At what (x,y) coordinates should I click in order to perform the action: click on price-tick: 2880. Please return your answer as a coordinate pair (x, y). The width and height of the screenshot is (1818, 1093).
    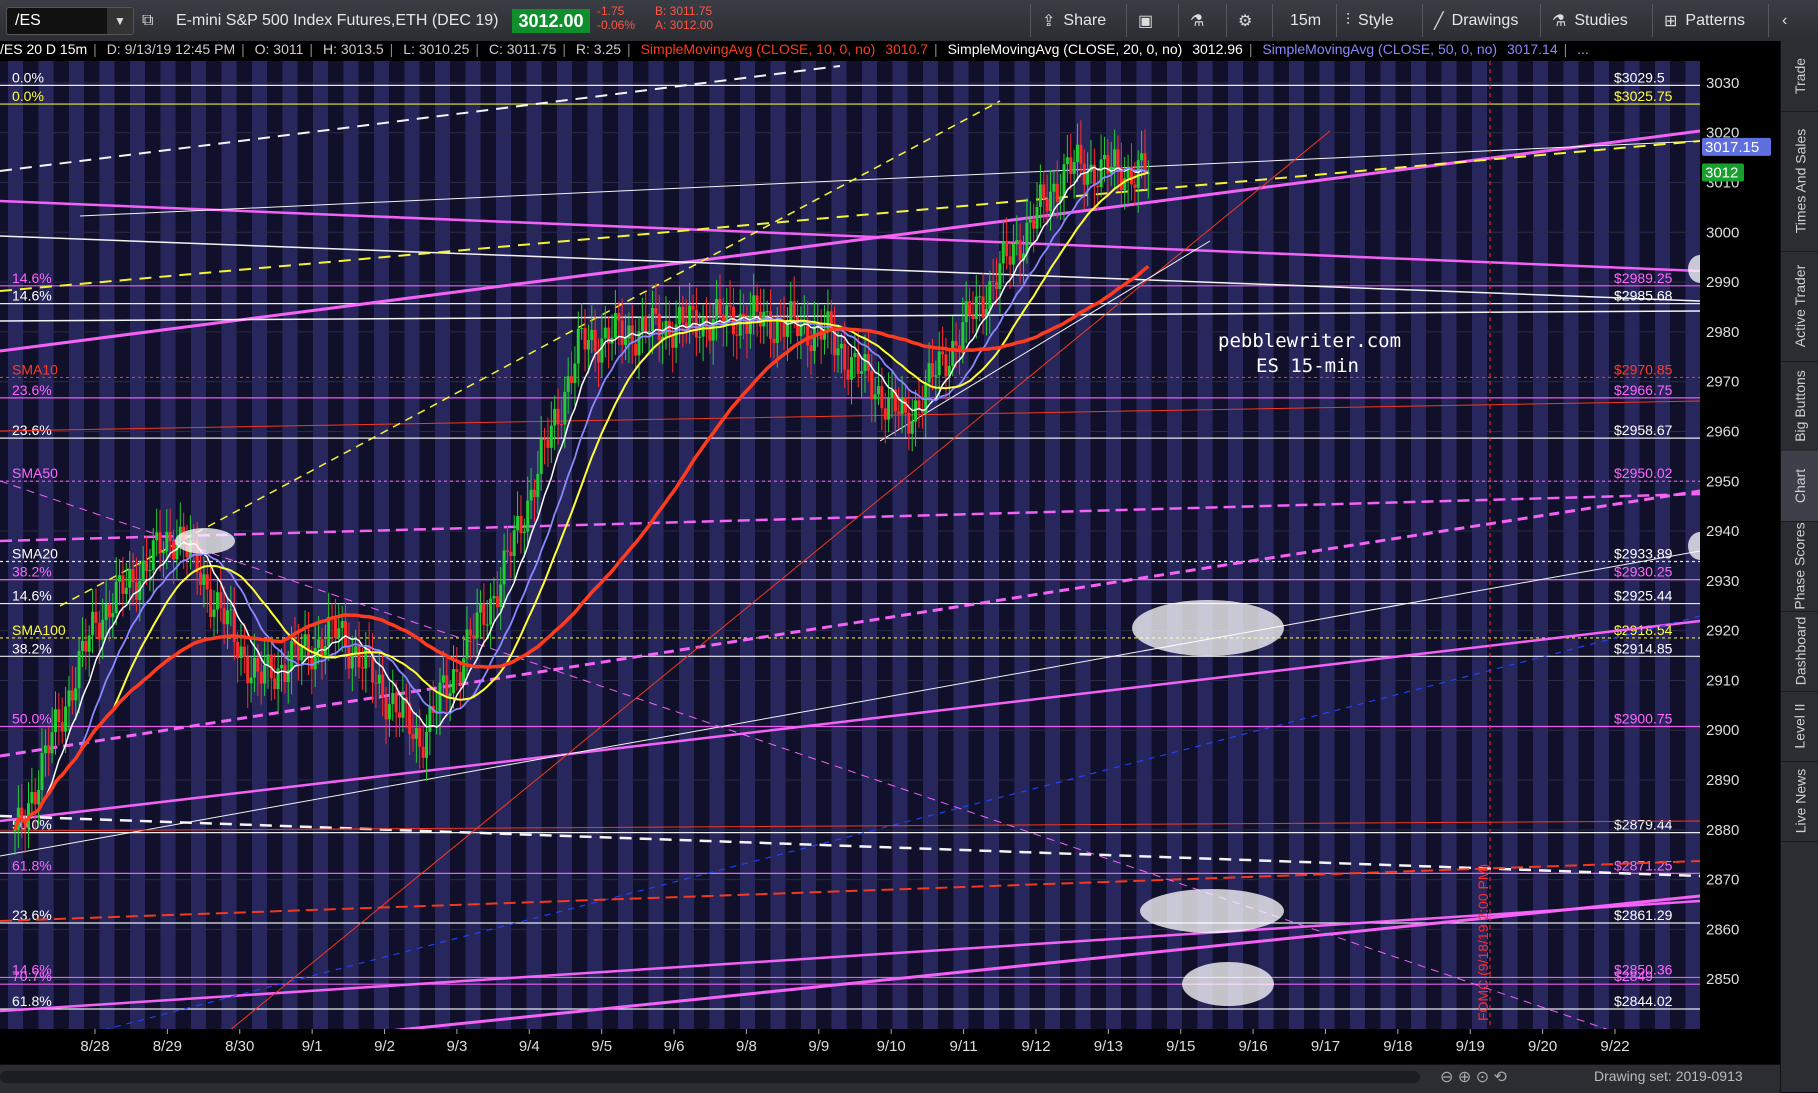
    Looking at the image, I should click on (1722, 830).